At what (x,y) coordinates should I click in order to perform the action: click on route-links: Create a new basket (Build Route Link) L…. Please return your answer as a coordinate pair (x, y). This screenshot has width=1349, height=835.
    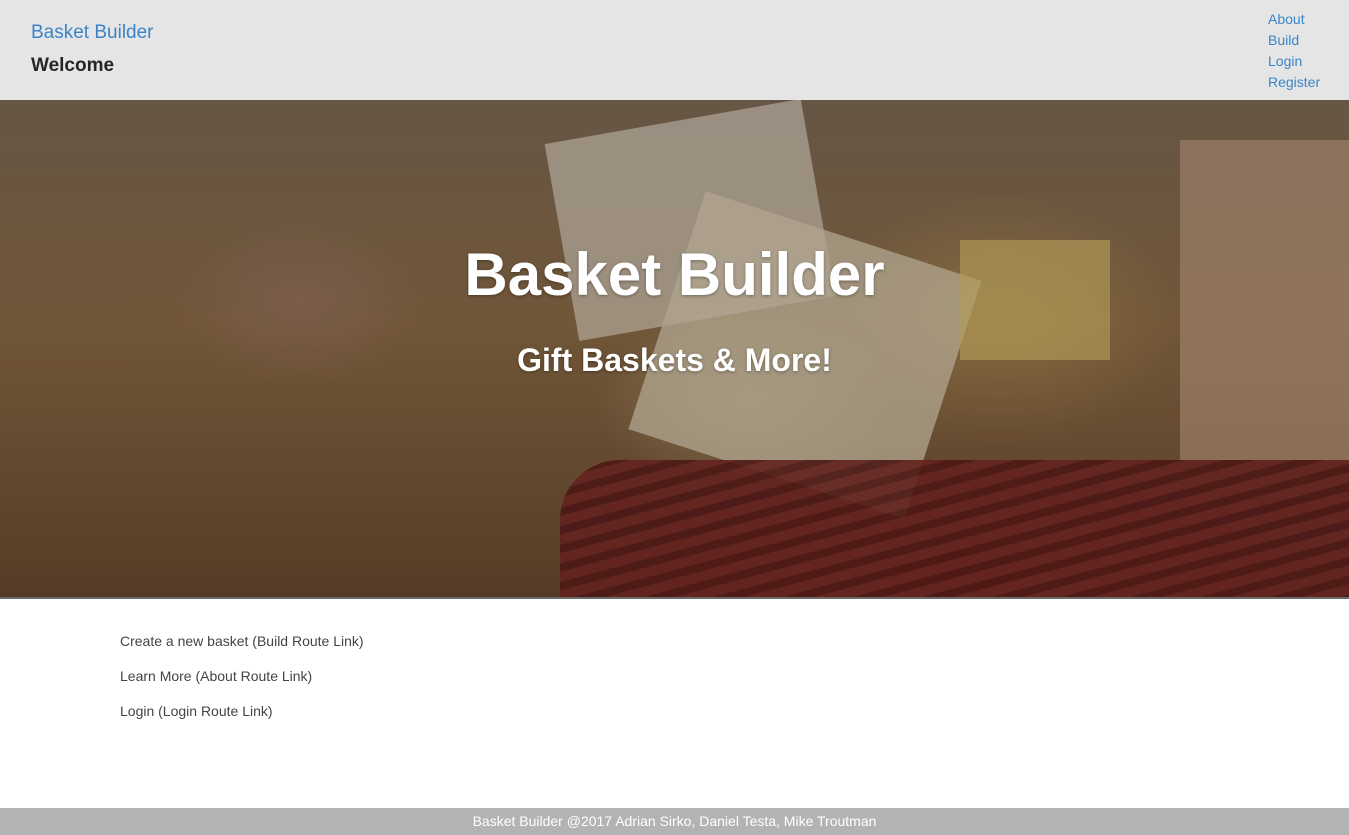
    Looking at the image, I should click on (242, 685).